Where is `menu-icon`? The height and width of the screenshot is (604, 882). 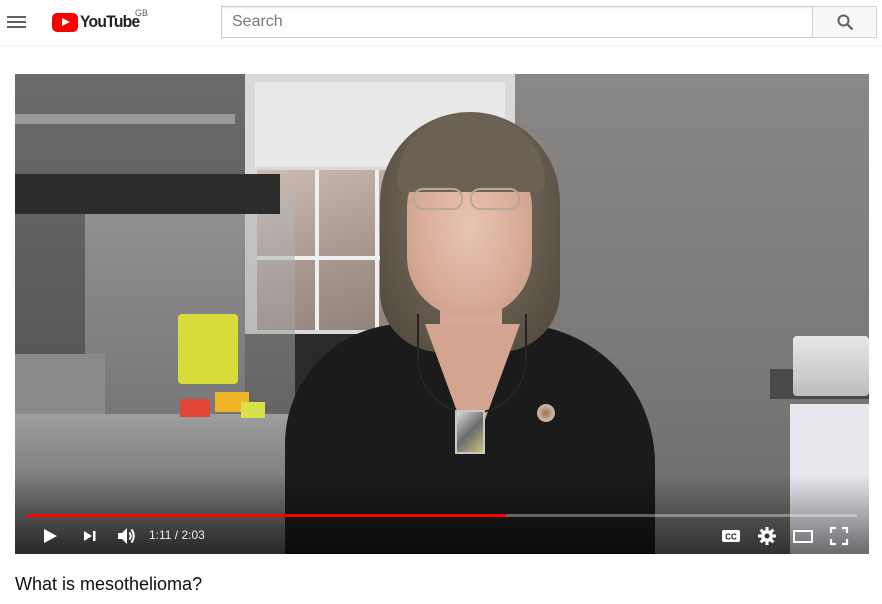 menu-icon is located at coordinates (17, 22).